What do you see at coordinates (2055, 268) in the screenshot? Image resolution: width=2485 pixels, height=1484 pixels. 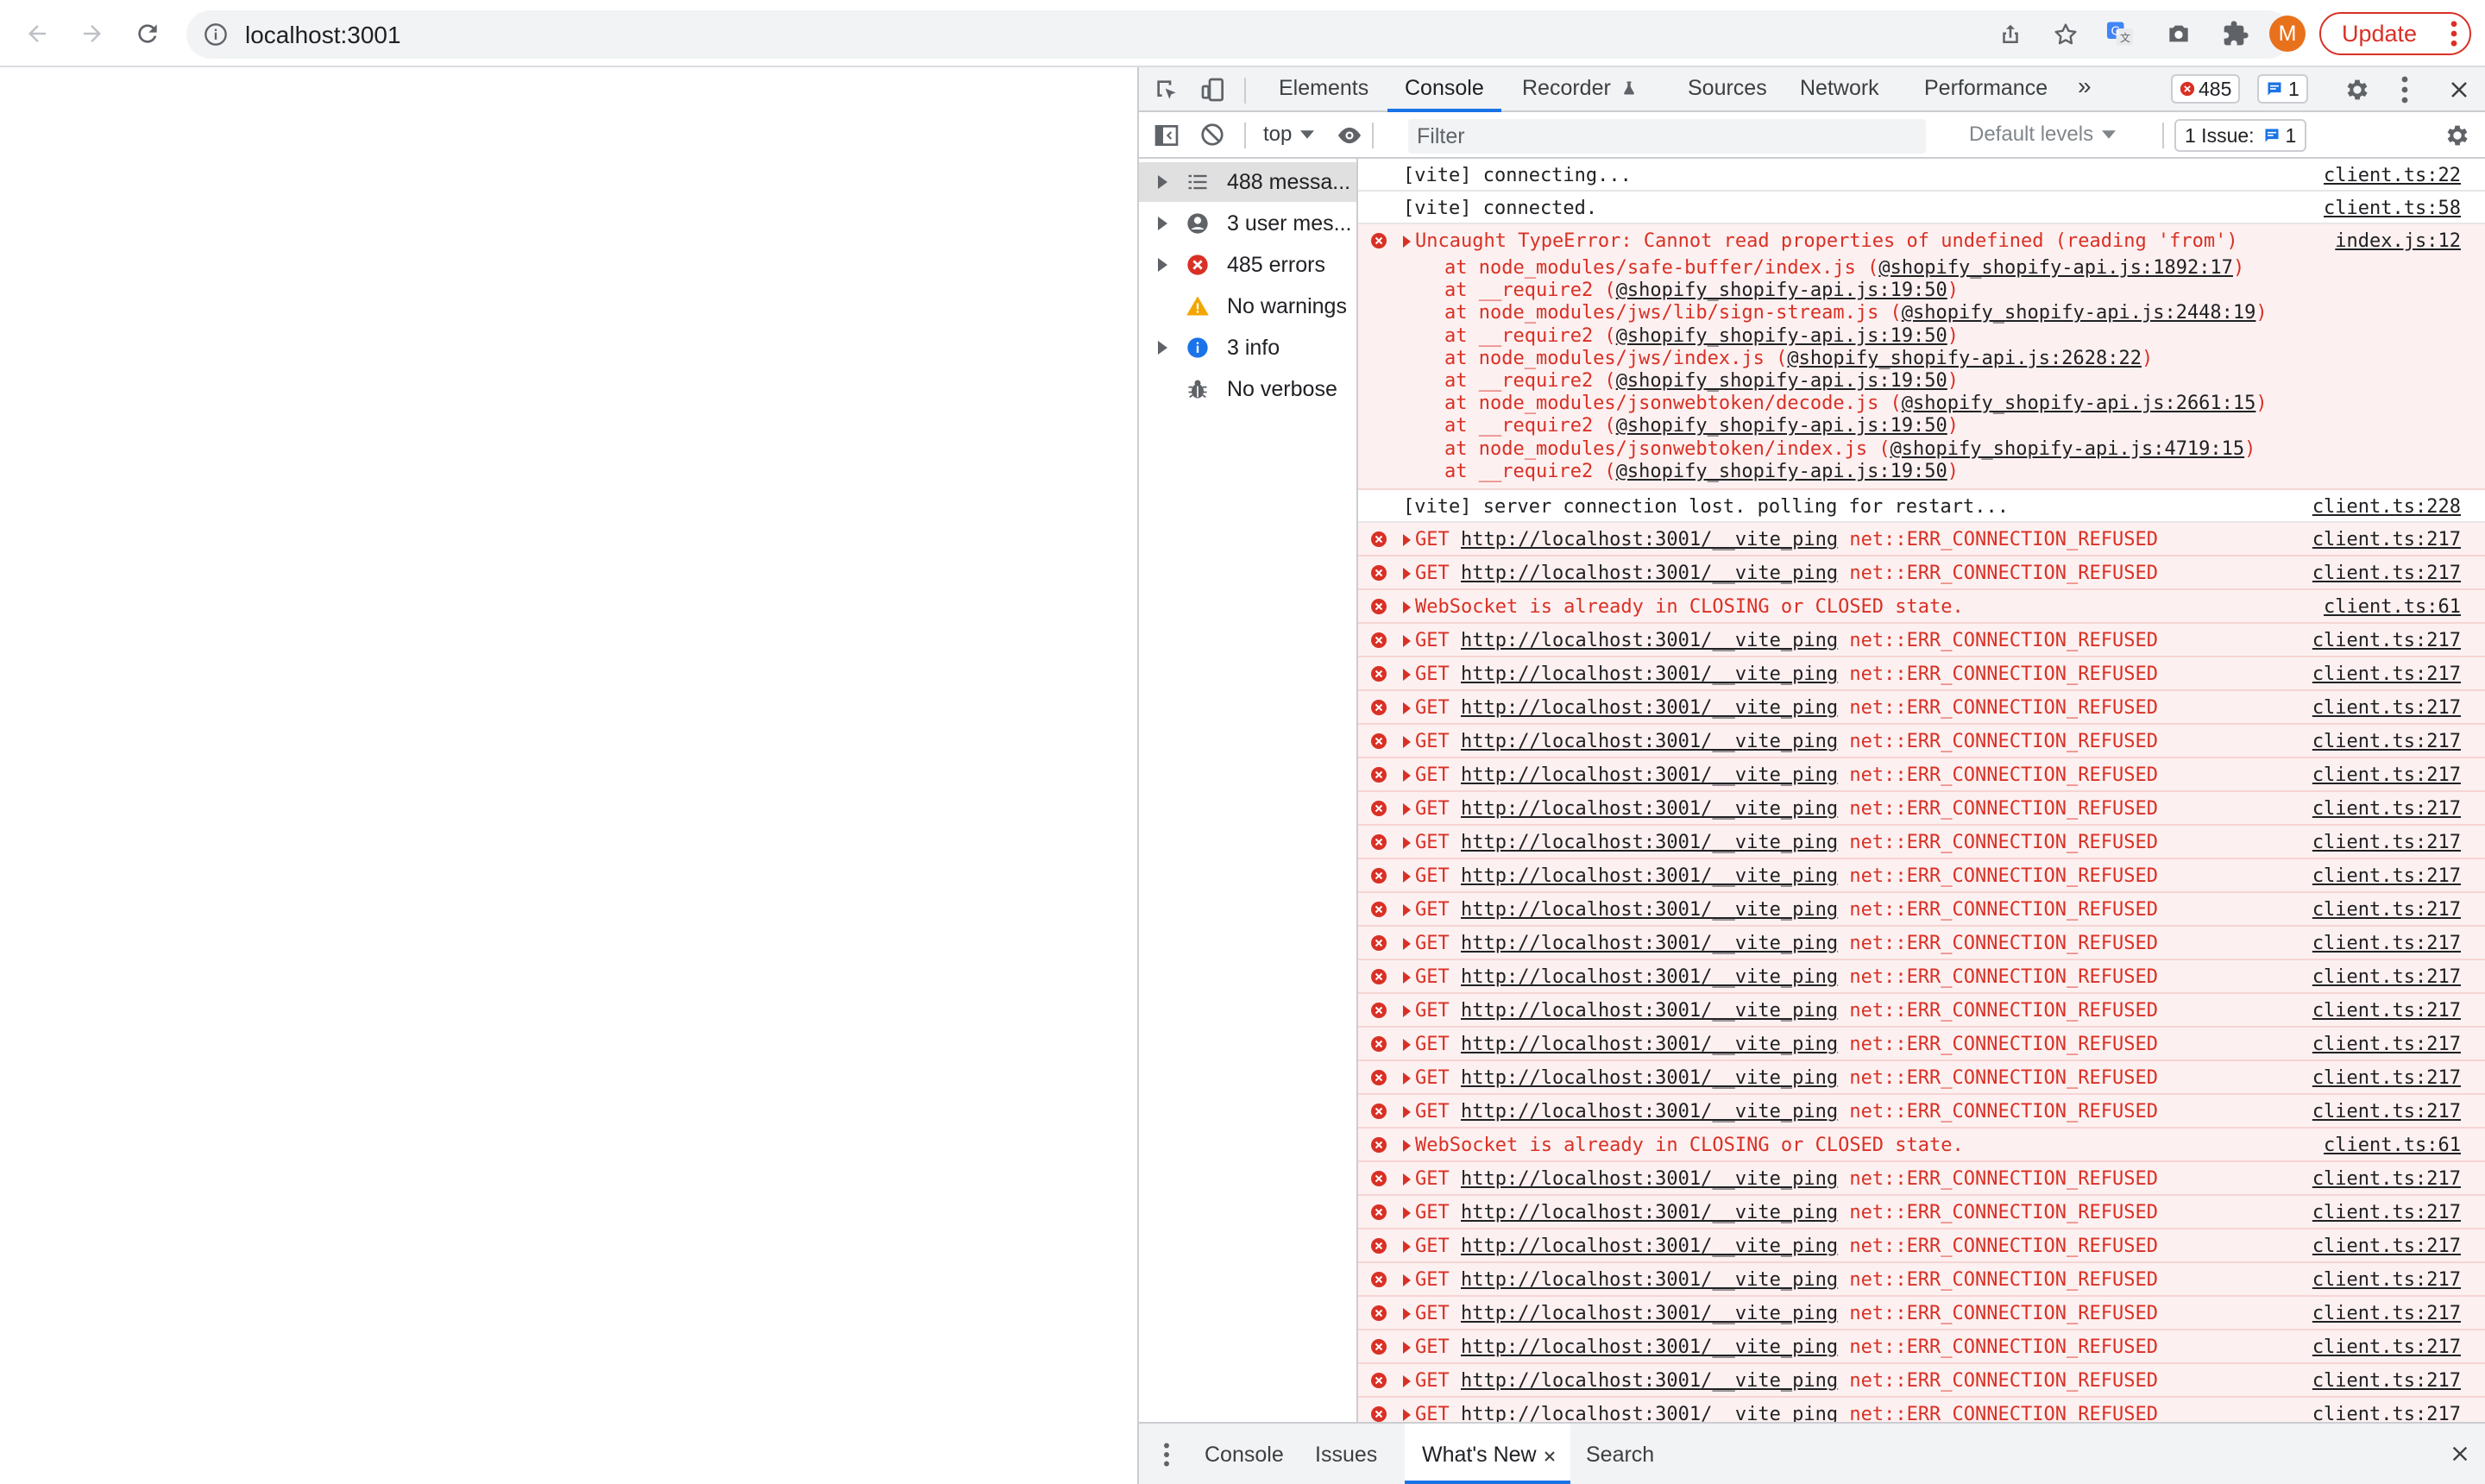 I see `stack-frame-link: @shopify_shopify-api.js:1892:17` at bounding box center [2055, 268].